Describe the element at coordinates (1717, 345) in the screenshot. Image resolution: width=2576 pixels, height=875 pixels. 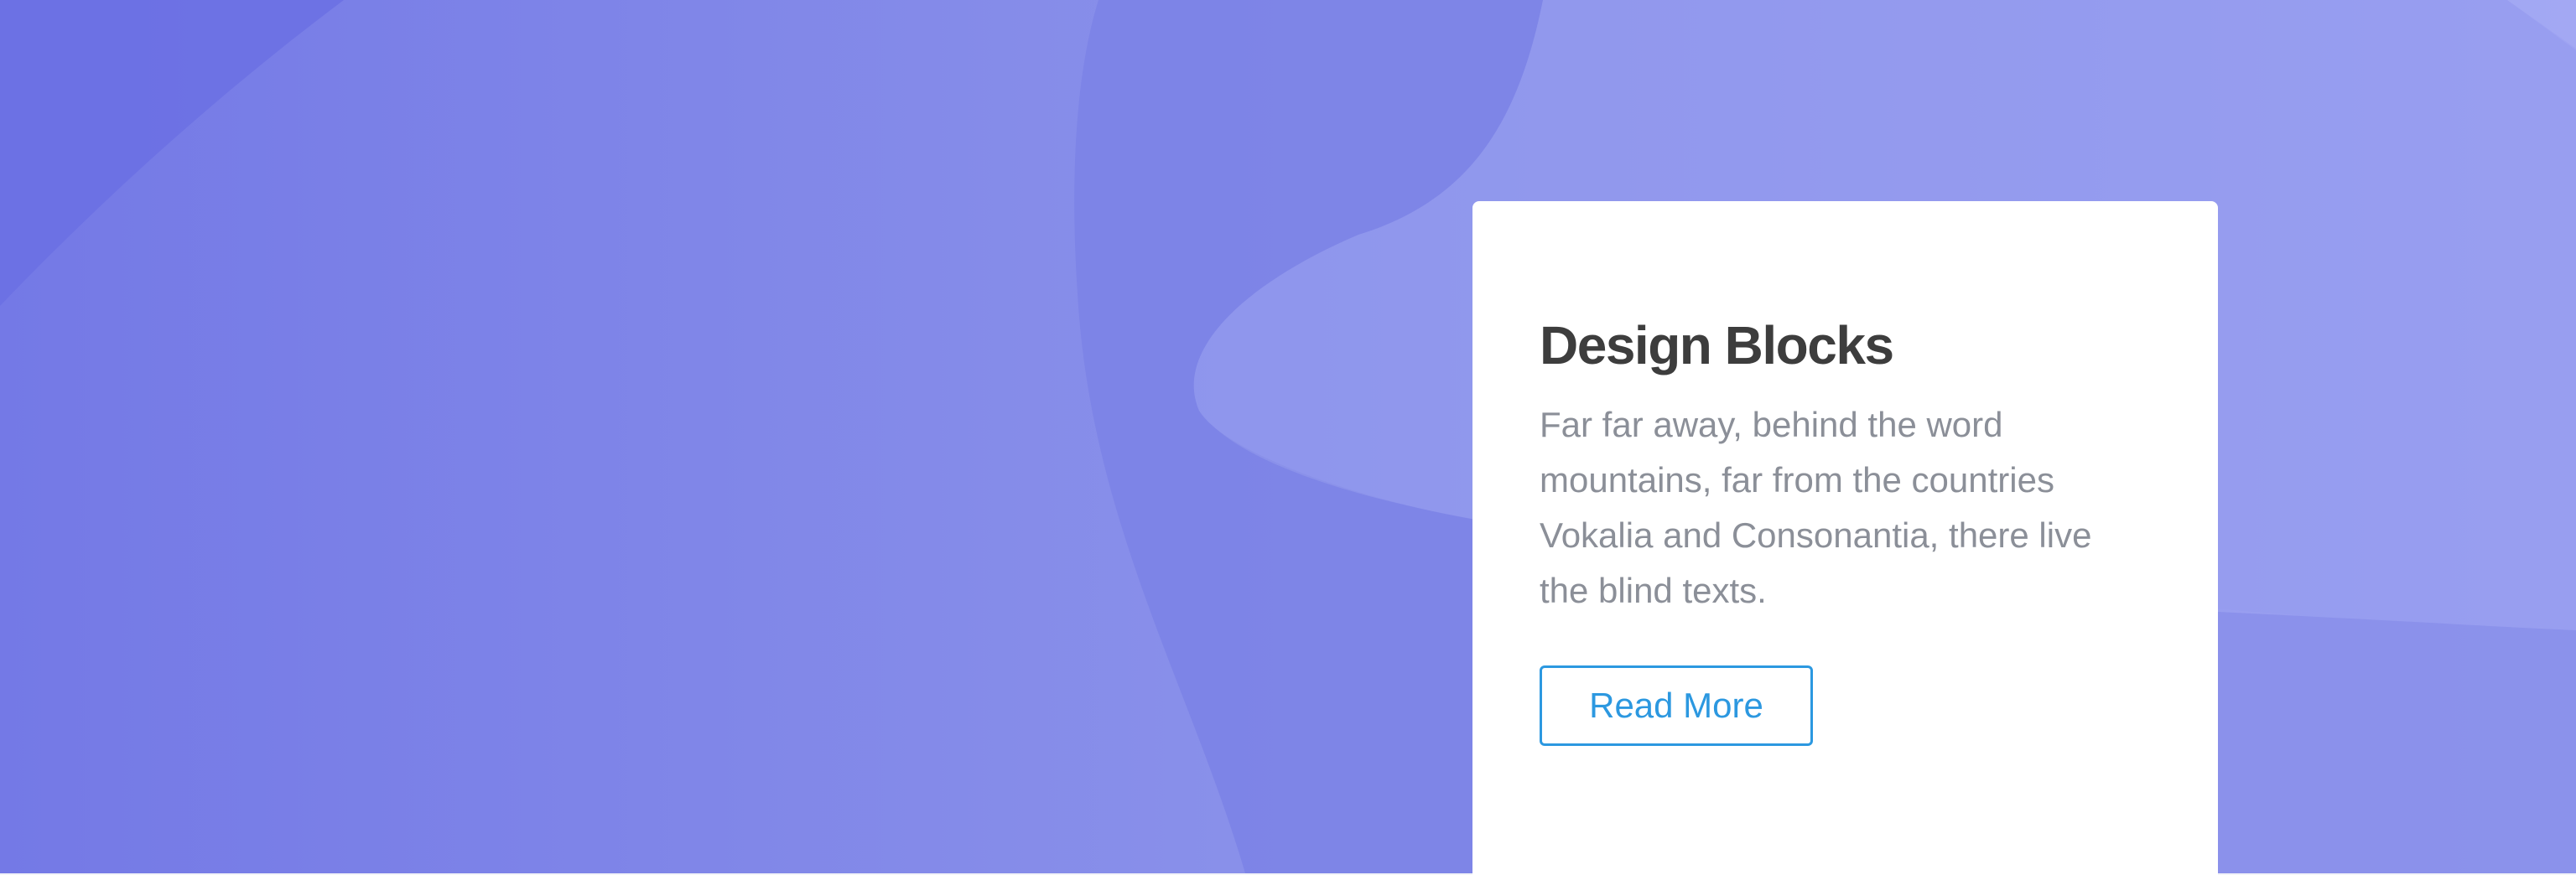
I see `card-title: Design Blocks` at that location.